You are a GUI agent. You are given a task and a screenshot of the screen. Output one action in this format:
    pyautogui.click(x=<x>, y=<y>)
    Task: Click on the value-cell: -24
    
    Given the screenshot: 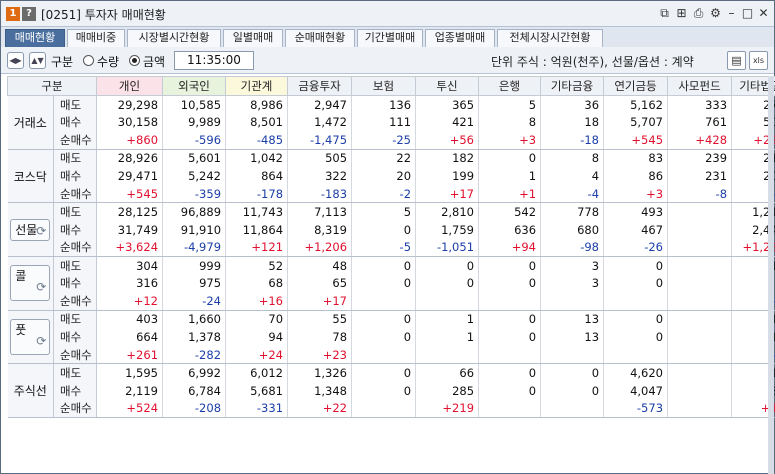 What is the action you would take?
    pyautogui.click(x=194, y=301)
    